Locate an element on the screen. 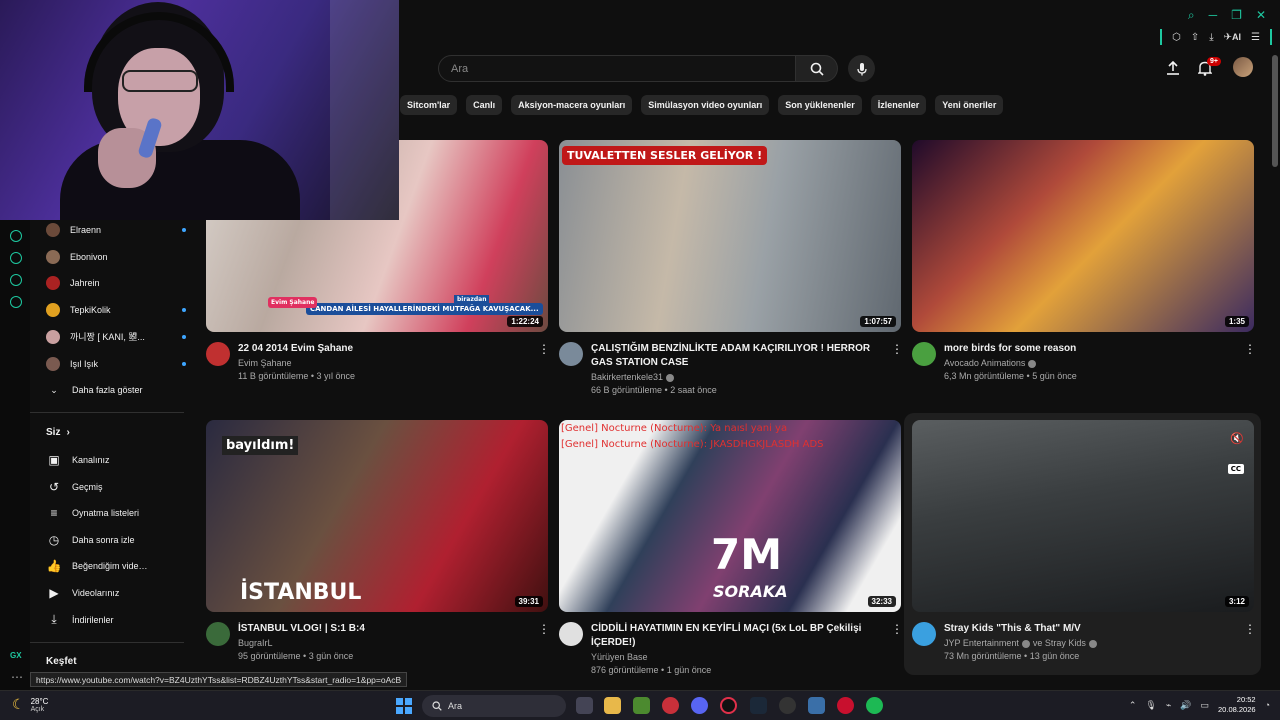 The width and height of the screenshot is (1280, 720). video-thumbnail: bayıldım! İSTANBUL 39:31 is located at coordinates (377, 516).